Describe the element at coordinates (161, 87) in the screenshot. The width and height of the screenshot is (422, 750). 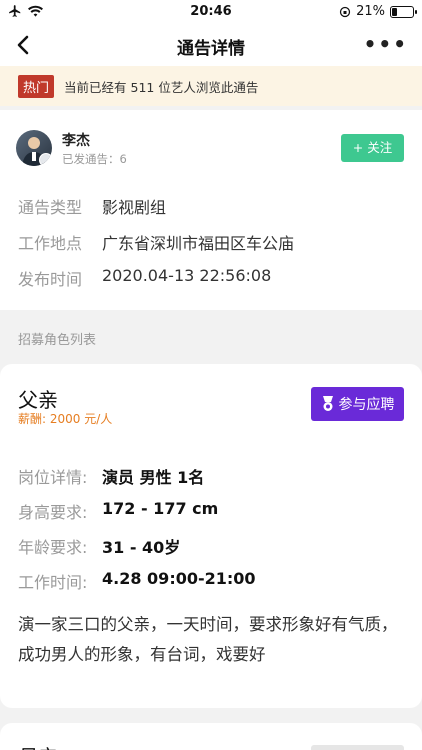
I see `notice-text: 当前已经有 511 位艺人浏览此通告` at that location.